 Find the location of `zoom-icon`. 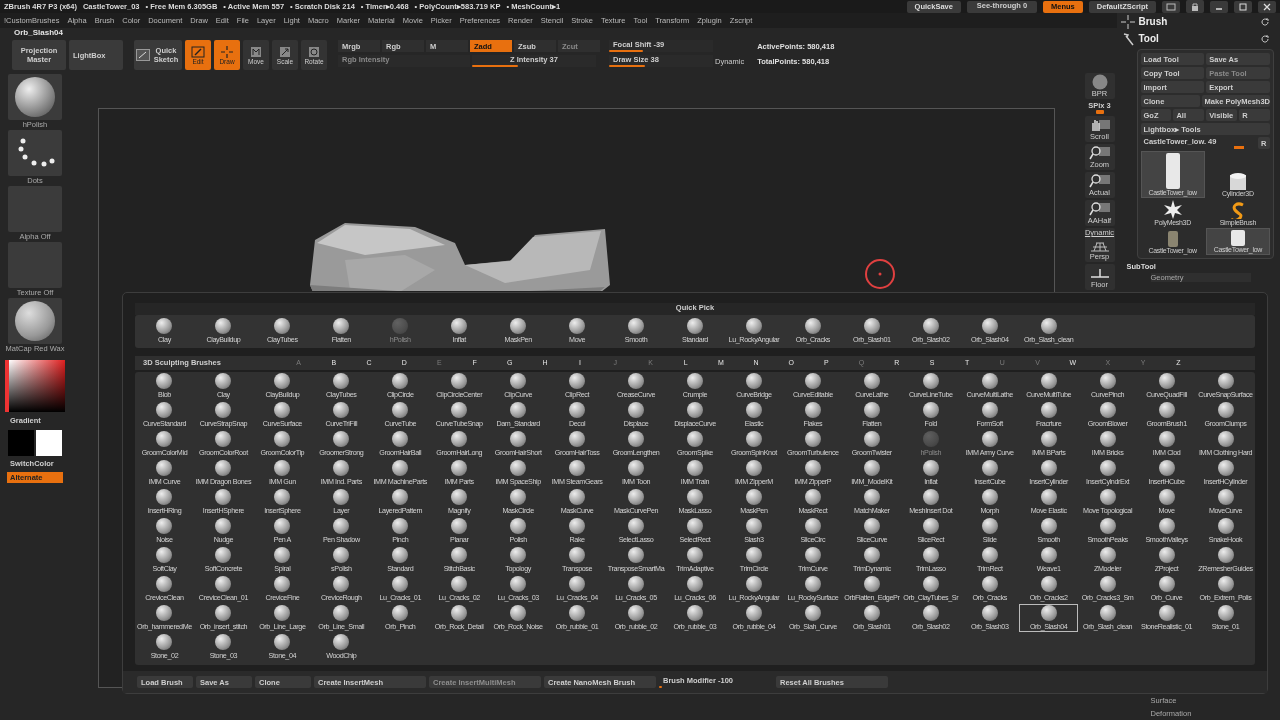

zoom-icon is located at coordinates (1099, 181).